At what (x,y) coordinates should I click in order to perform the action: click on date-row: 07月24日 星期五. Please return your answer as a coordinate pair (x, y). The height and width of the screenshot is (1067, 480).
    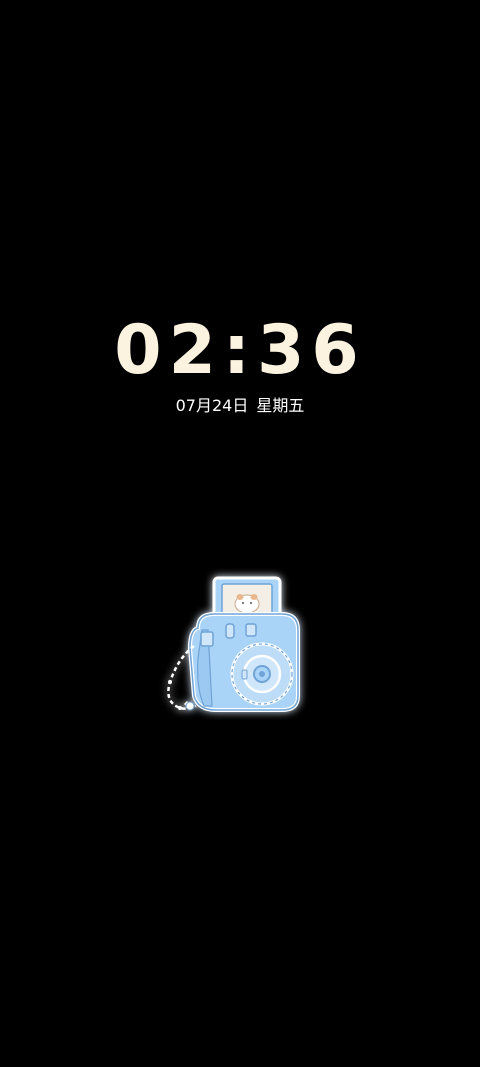
    Looking at the image, I should click on (240, 406).